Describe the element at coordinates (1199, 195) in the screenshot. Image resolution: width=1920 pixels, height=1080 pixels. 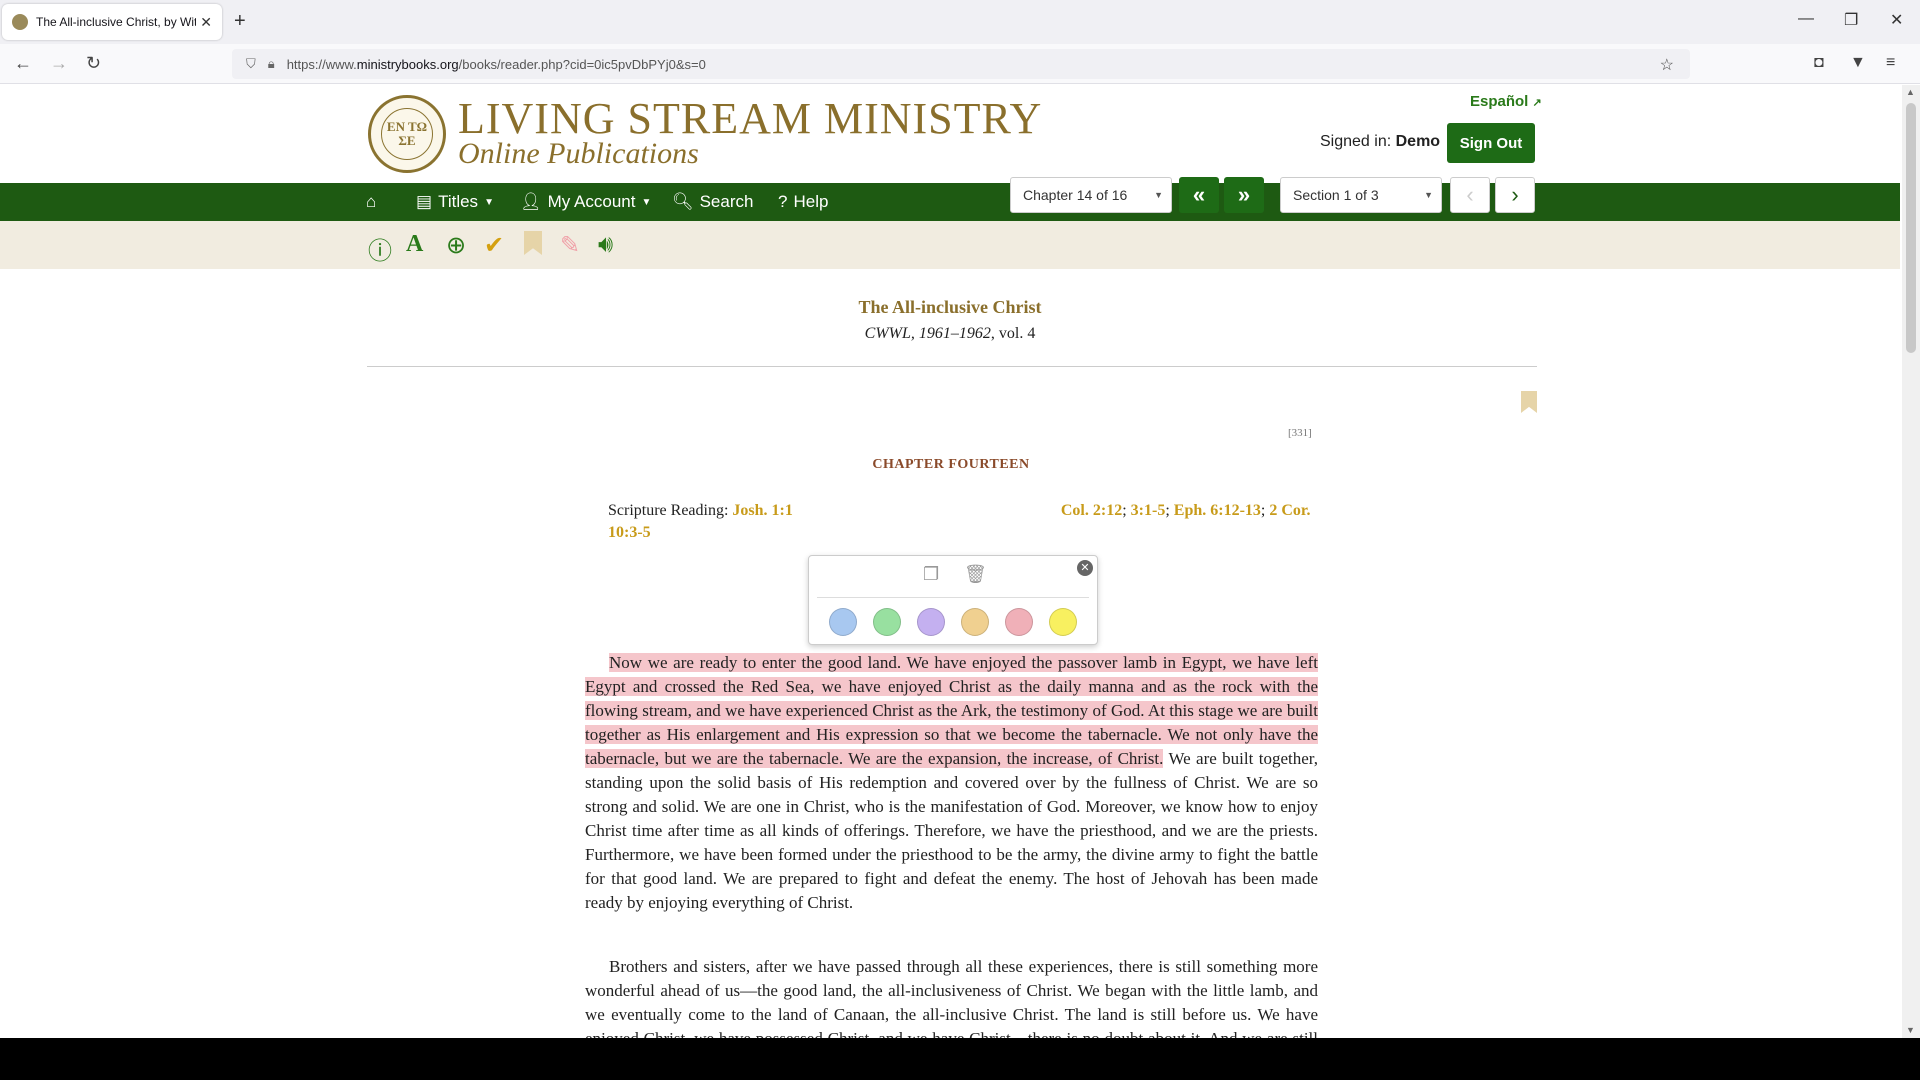
I see `prev-chapter-button: «` at that location.